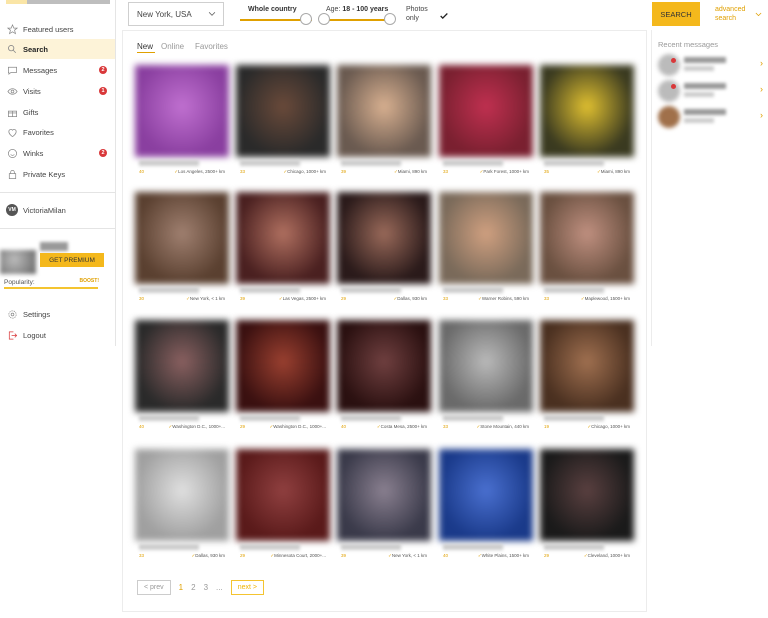 This screenshot has width=768, height=618. I want to click on sidebar-item-gifts: Gifts, so click(57, 112).